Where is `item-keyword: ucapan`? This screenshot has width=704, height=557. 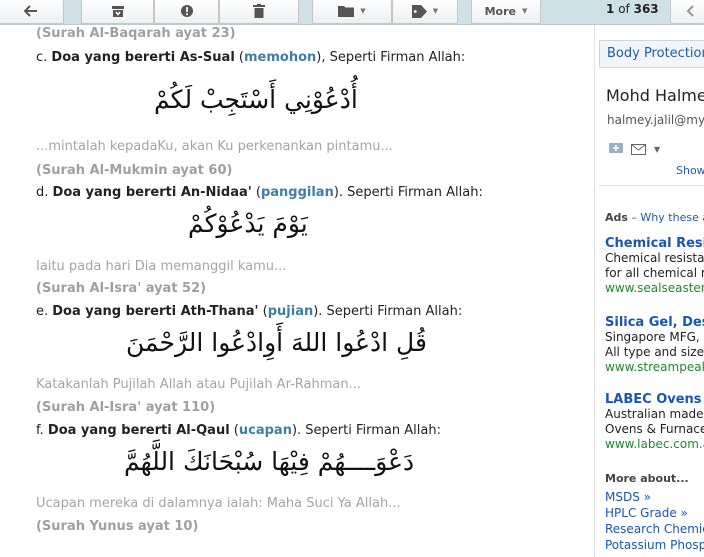
item-keyword: ucapan is located at coordinates (265, 430).